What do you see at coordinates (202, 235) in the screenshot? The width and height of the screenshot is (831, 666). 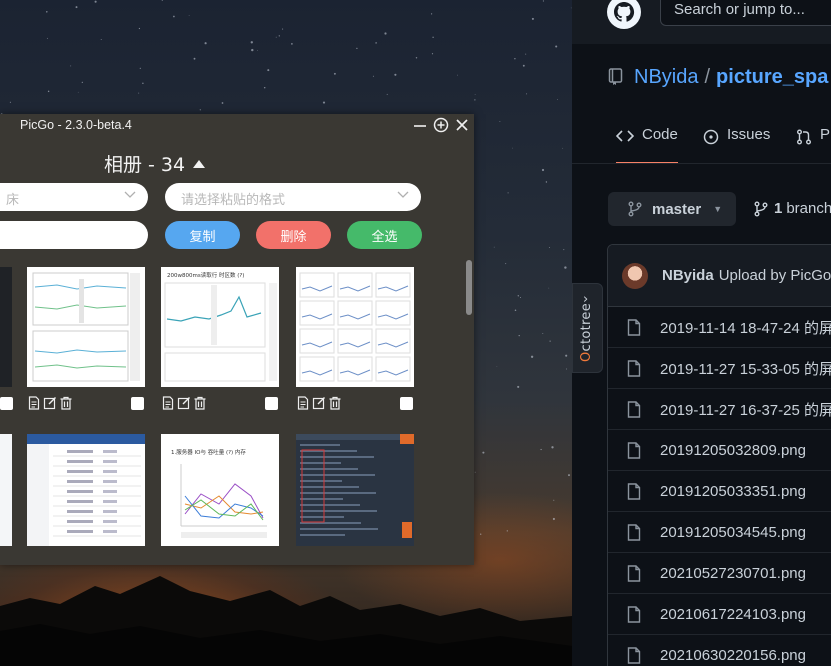 I see `copy-button: 复制` at bounding box center [202, 235].